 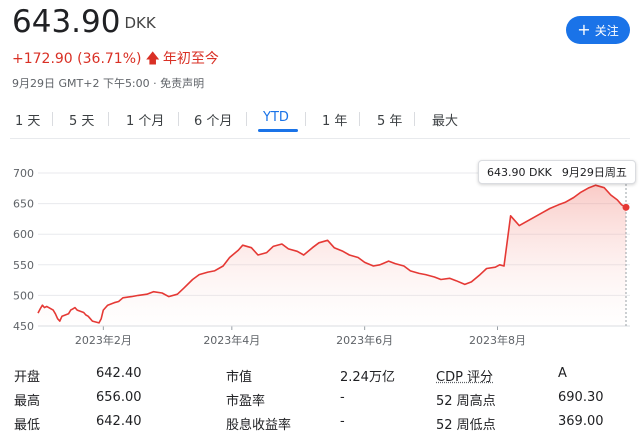 I want to click on stat-label: 市盈率, so click(x=246, y=401).